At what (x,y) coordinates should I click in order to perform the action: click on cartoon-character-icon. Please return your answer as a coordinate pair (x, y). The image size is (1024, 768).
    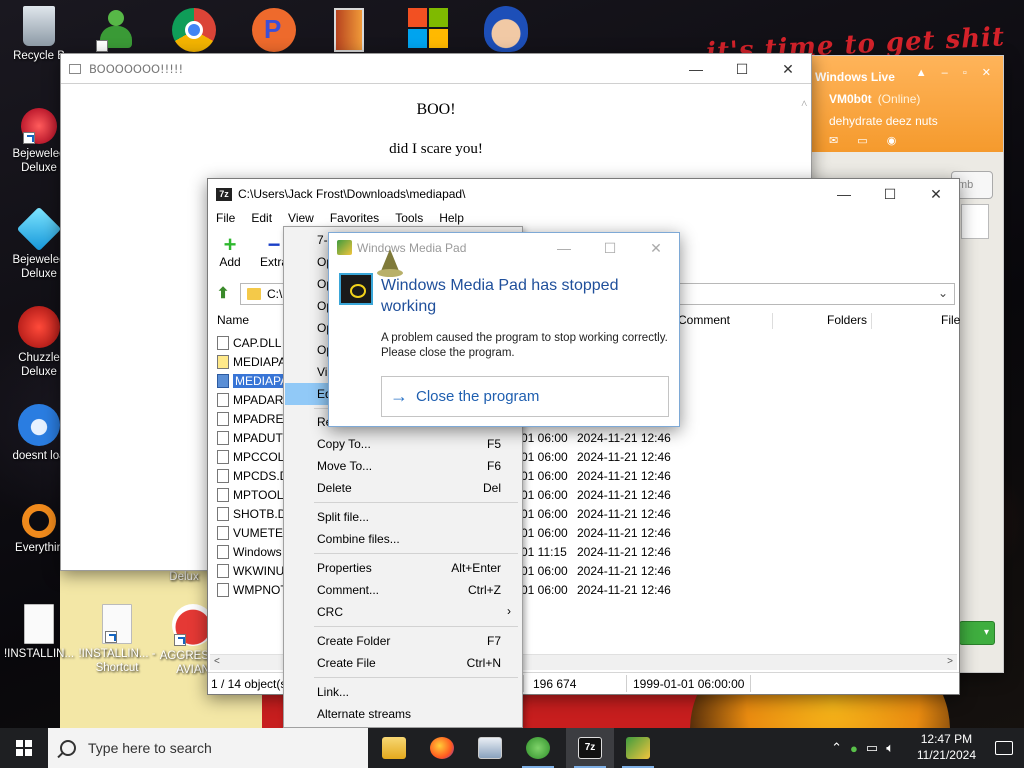
    Looking at the image, I should click on (506, 29).